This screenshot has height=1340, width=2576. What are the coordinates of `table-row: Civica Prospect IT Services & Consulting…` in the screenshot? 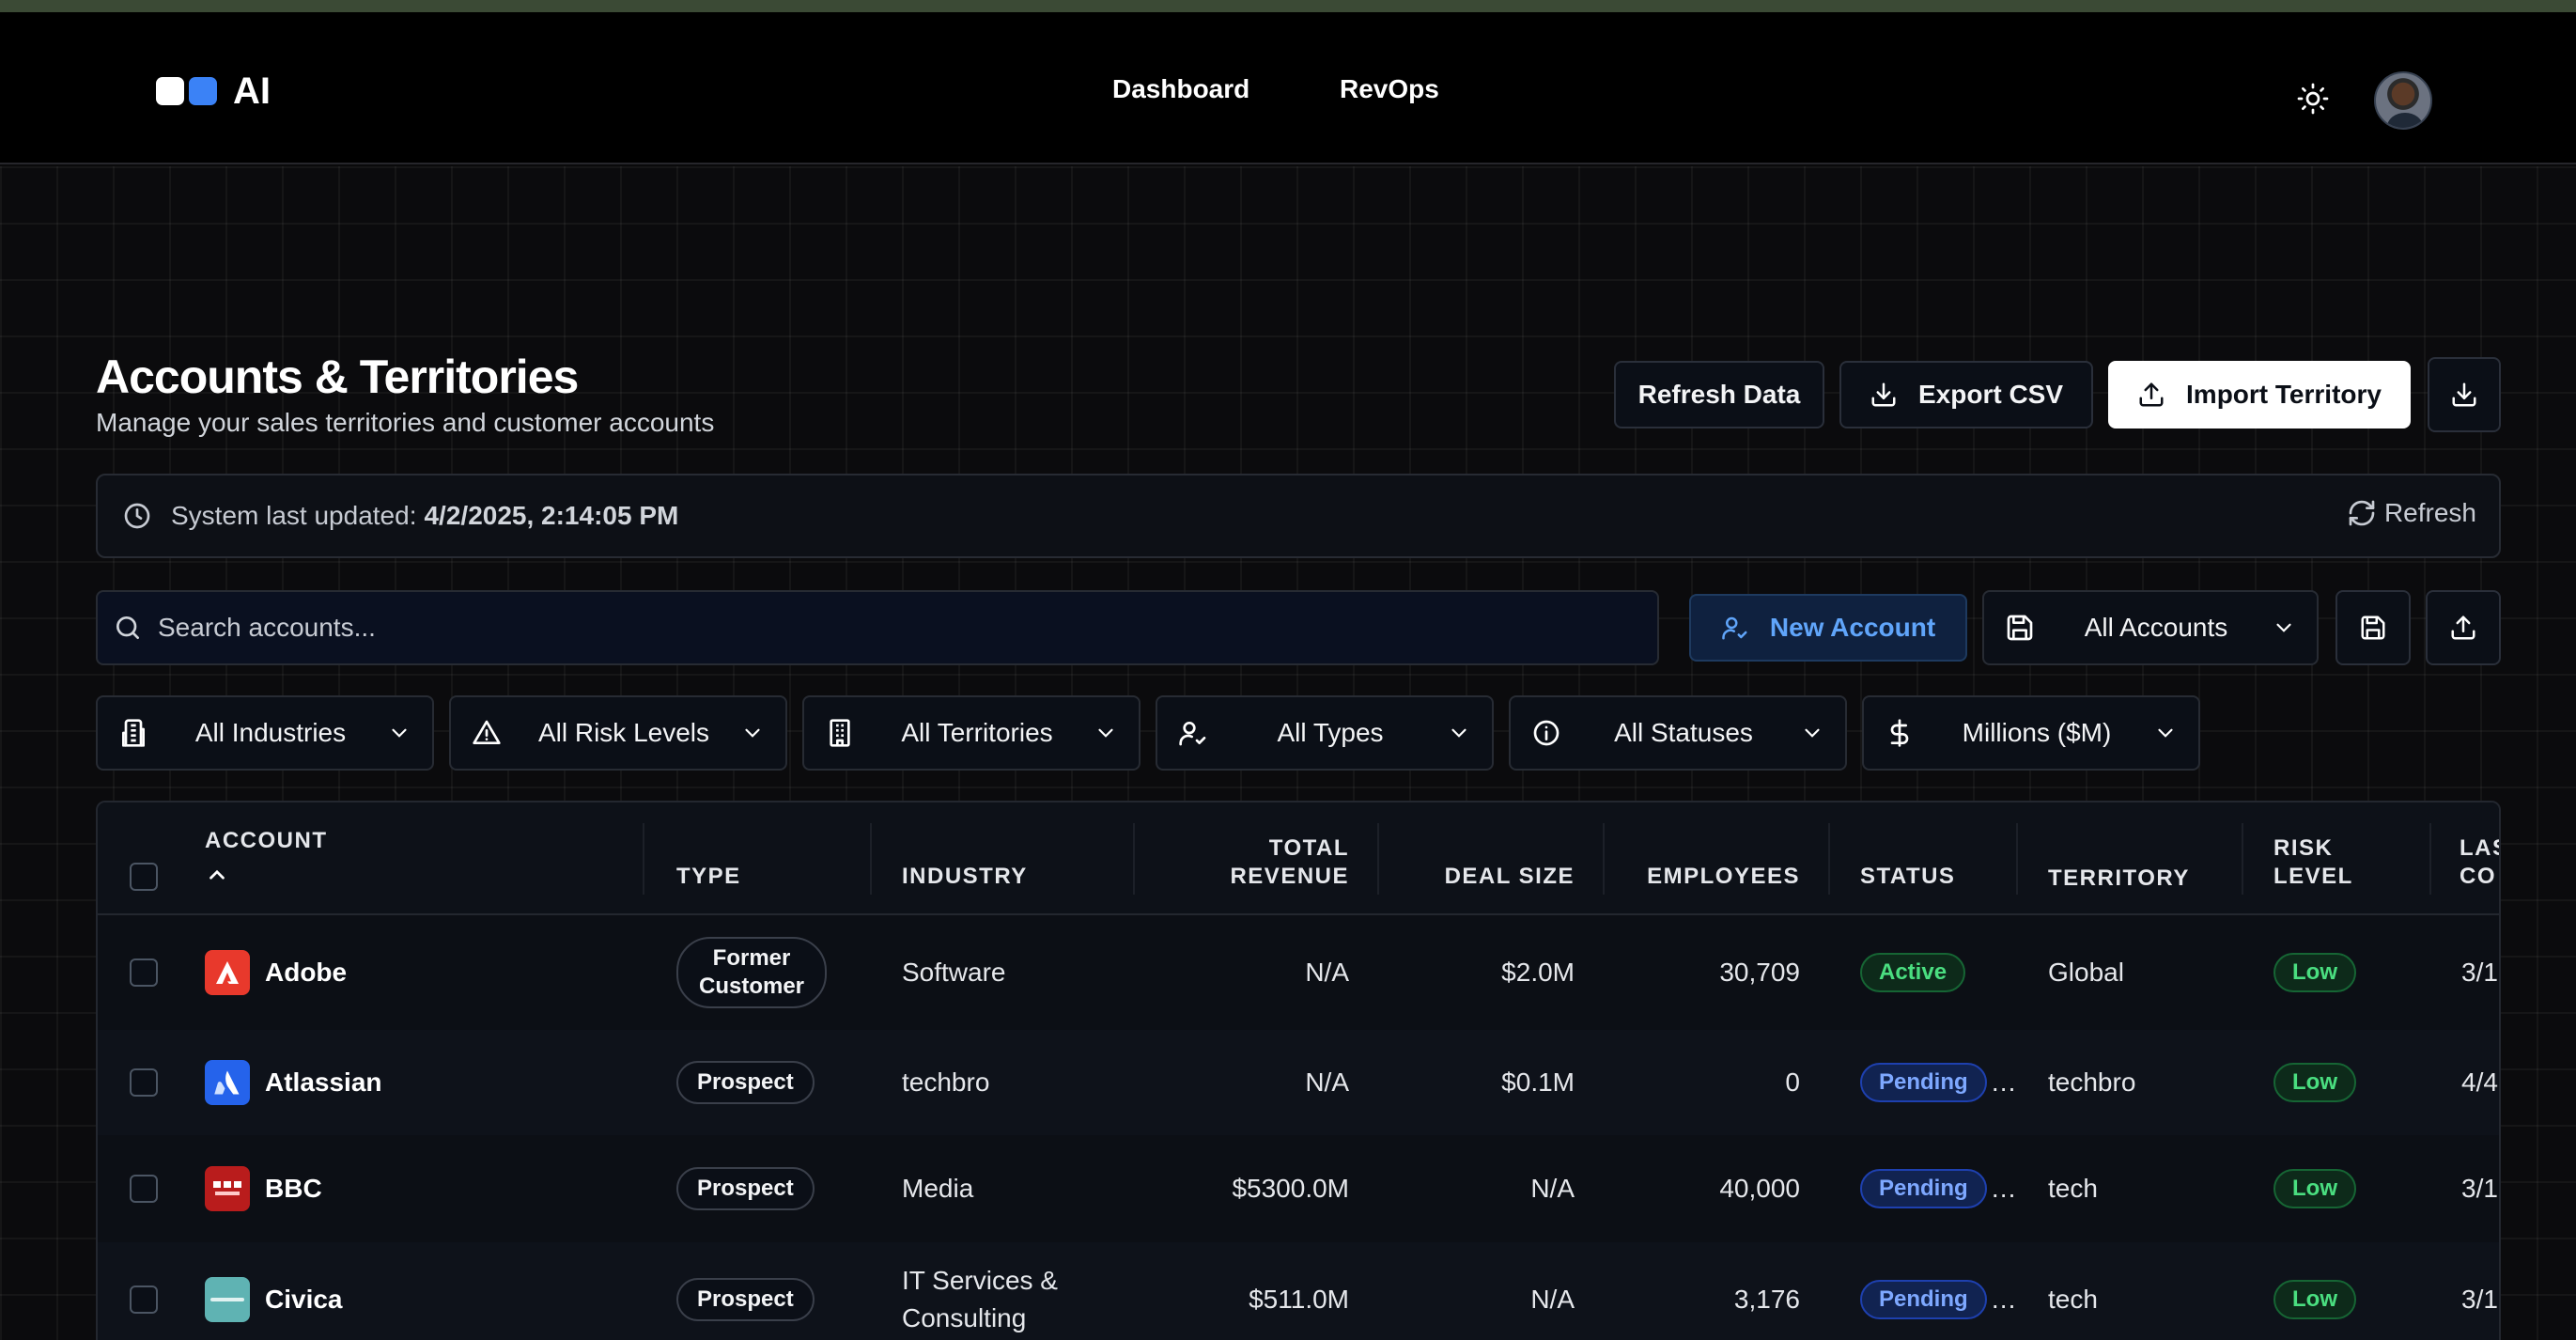 It's located at (1298, 1291).